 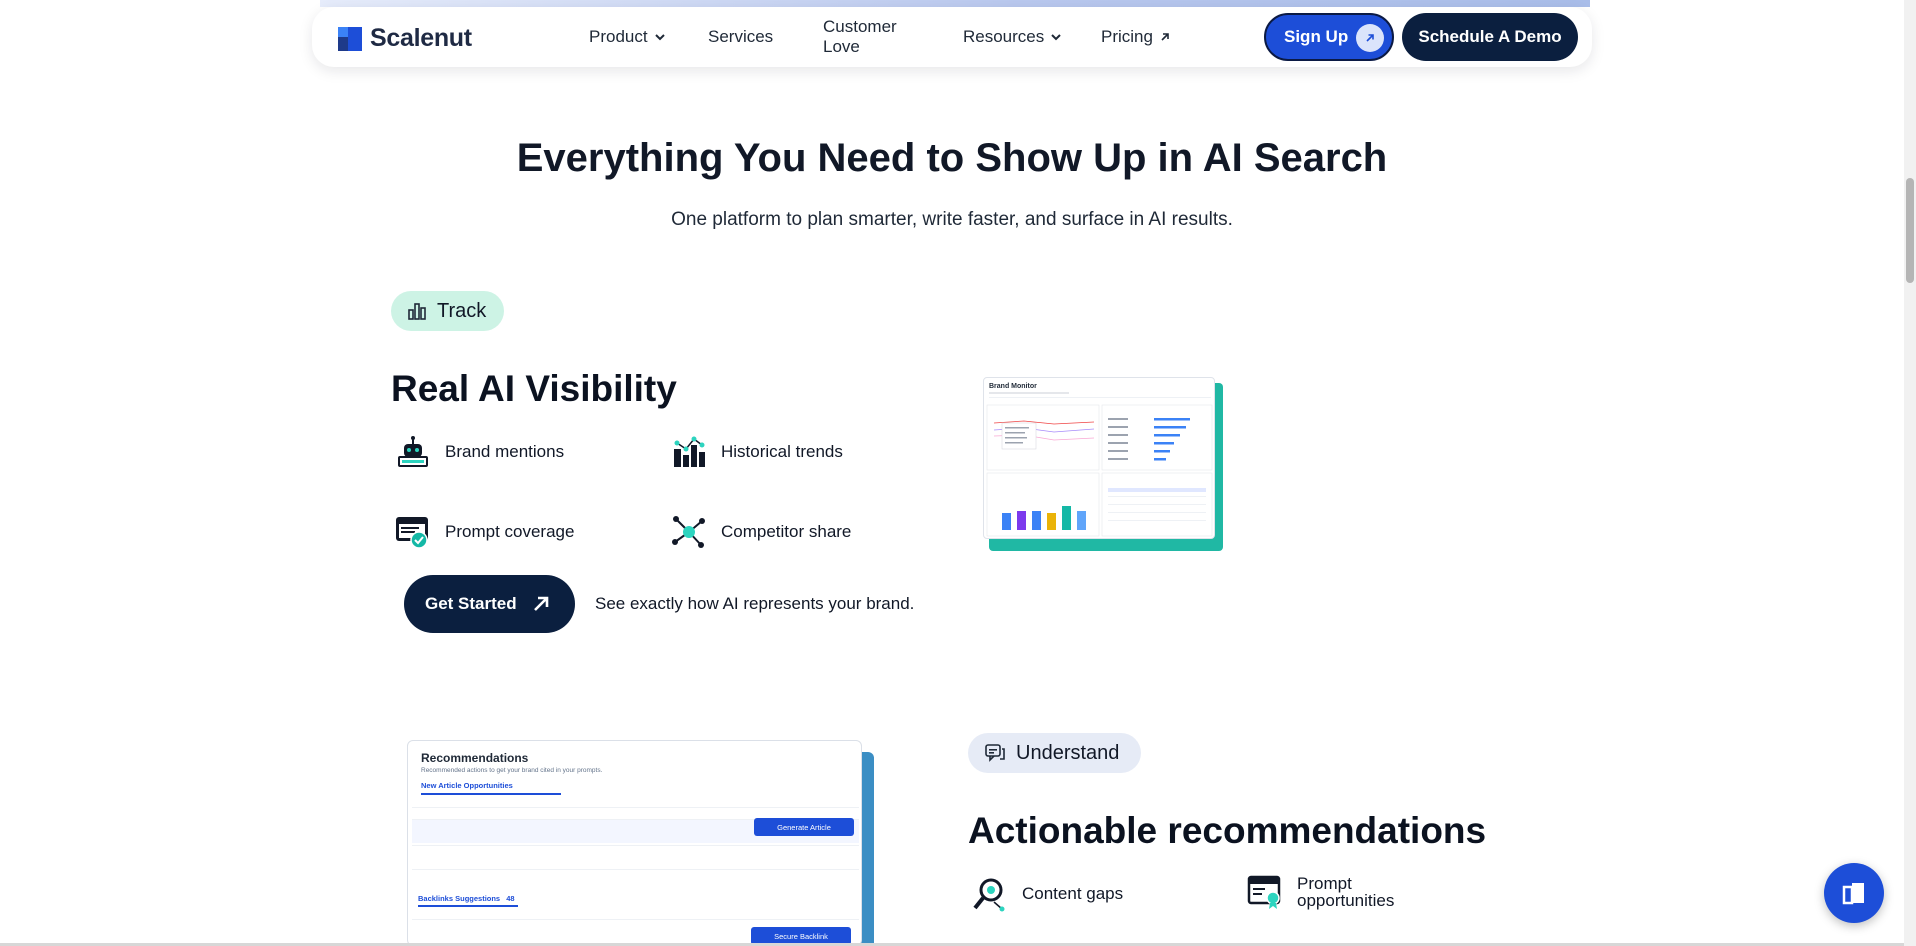 I want to click on feature-historical-trends: Historical trends, so click(x=757, y=452).